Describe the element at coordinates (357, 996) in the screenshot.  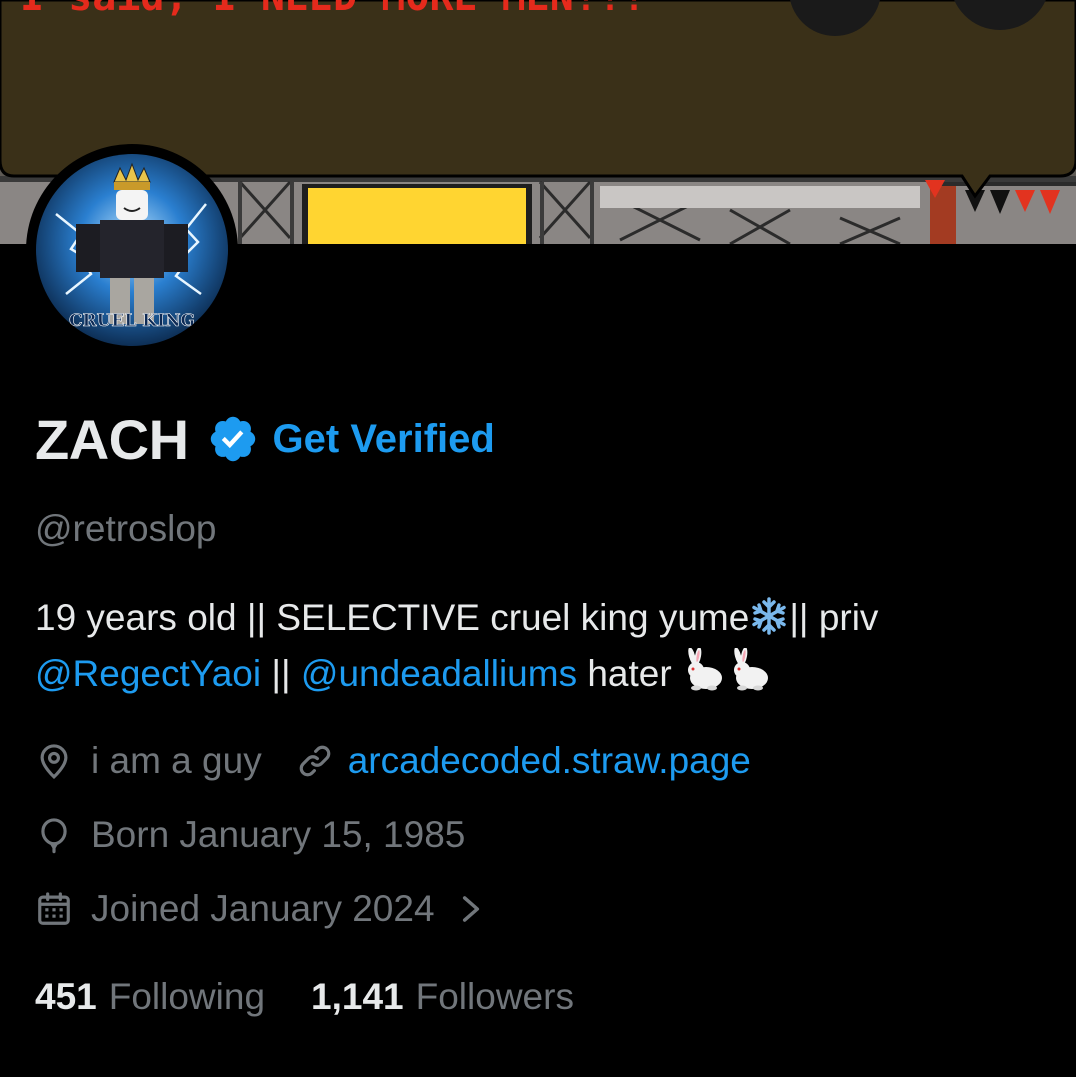
I see `followers-count: 1,141` at that location.